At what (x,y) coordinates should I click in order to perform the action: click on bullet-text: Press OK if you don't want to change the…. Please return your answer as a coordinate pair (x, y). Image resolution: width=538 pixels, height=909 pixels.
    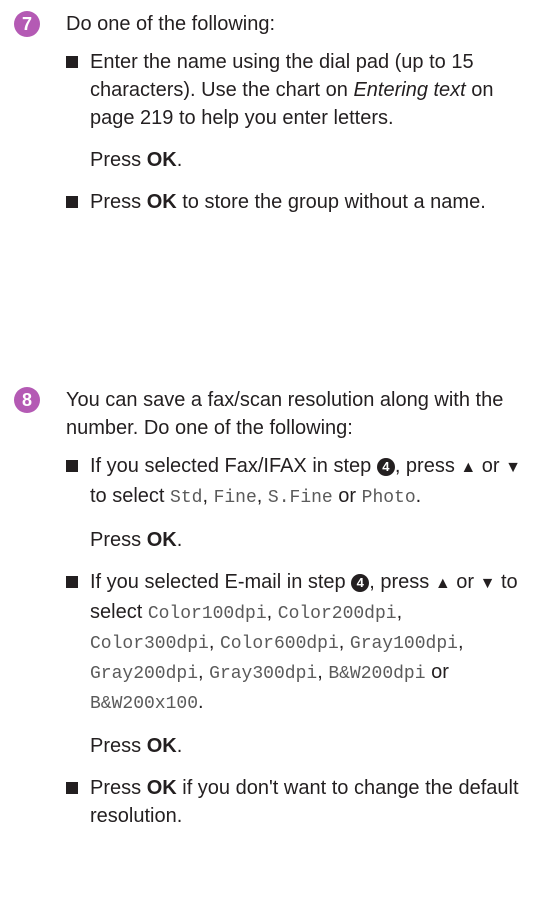
    Looking at the image, I should click on (304, 802).